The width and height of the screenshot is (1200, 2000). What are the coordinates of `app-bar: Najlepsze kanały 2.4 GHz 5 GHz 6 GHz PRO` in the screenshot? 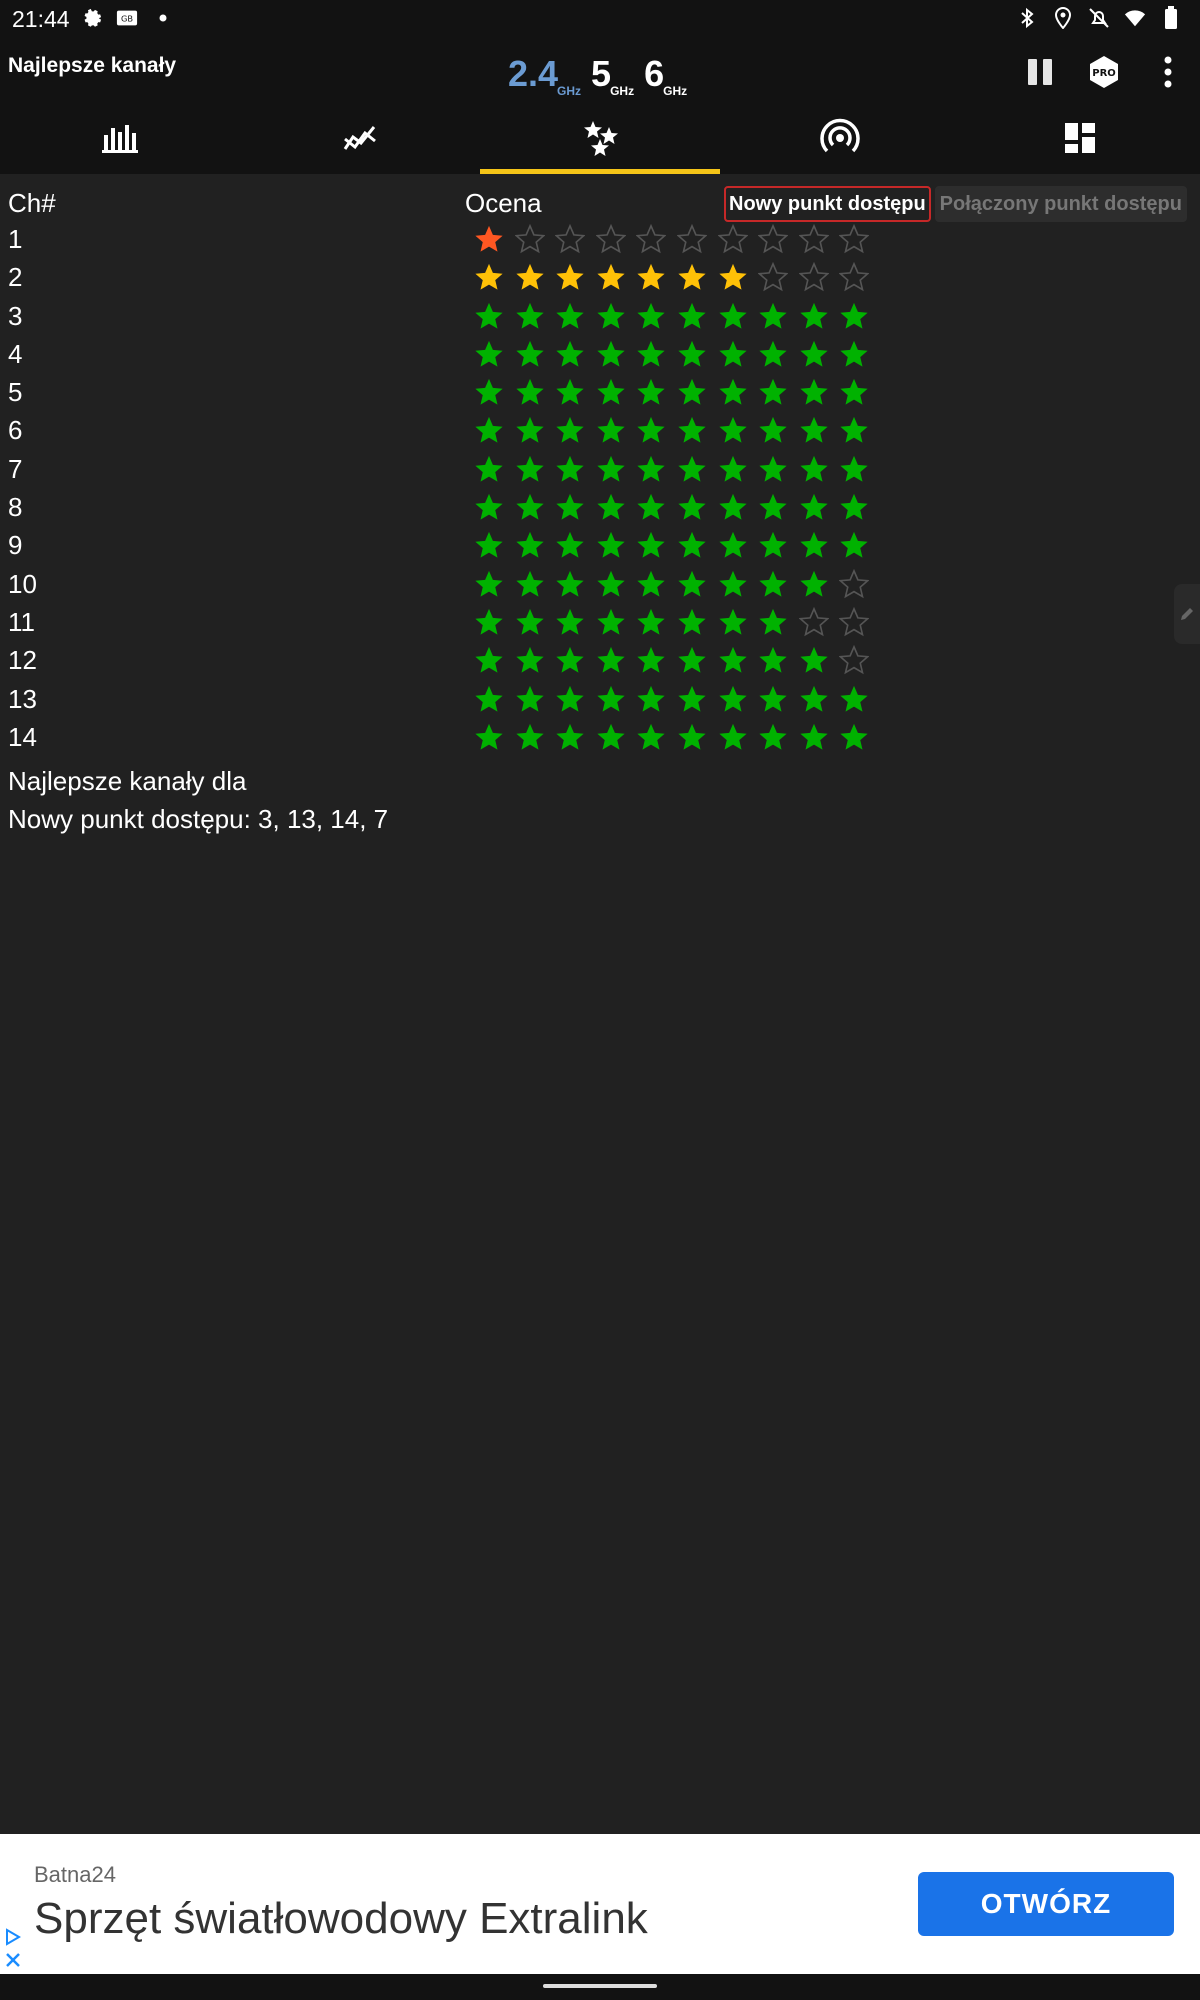 It's located at (600, 106).